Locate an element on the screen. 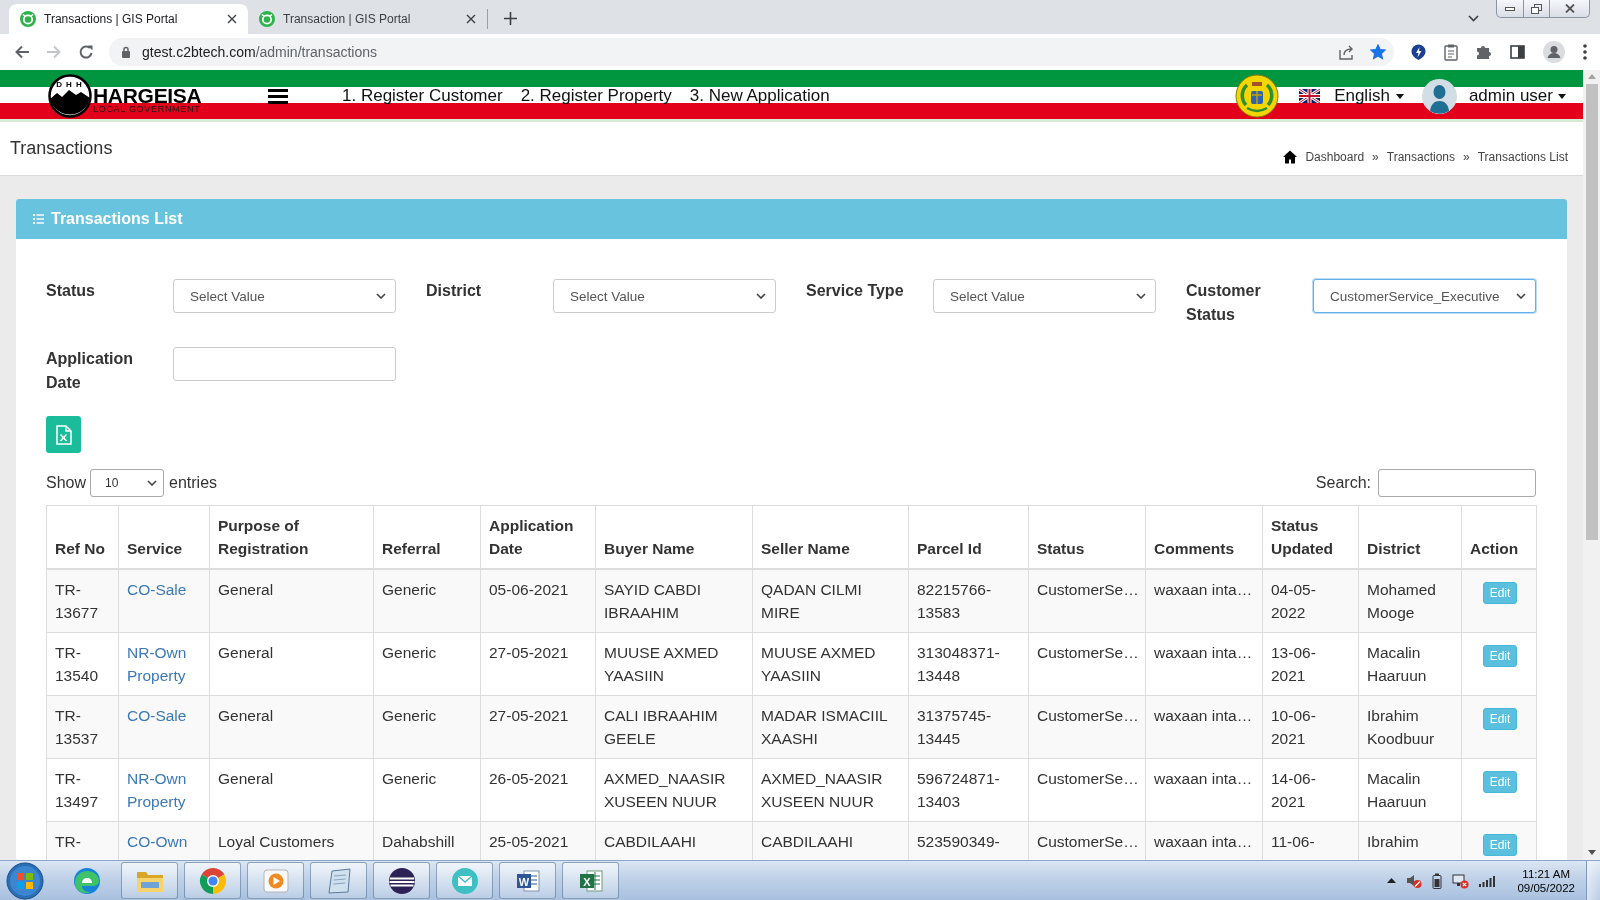 This screenshot has width=1600, height=900. logo-subtitle: LOCAL GOVERNMENT is located at coordinates (147, 109).